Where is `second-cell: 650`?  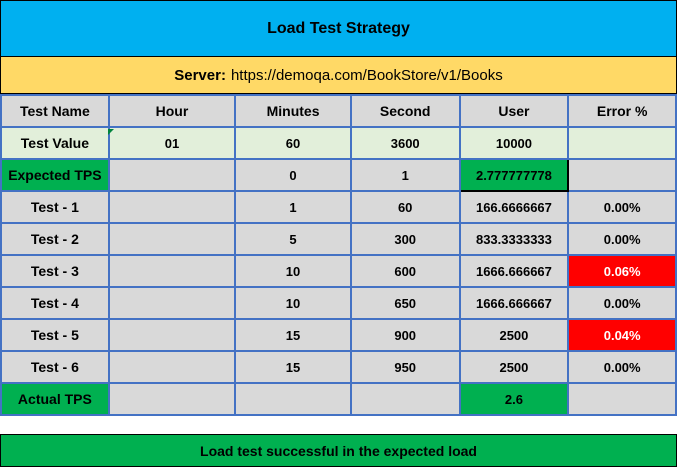 second-cell: 650 is located at coordinates (405, 303).